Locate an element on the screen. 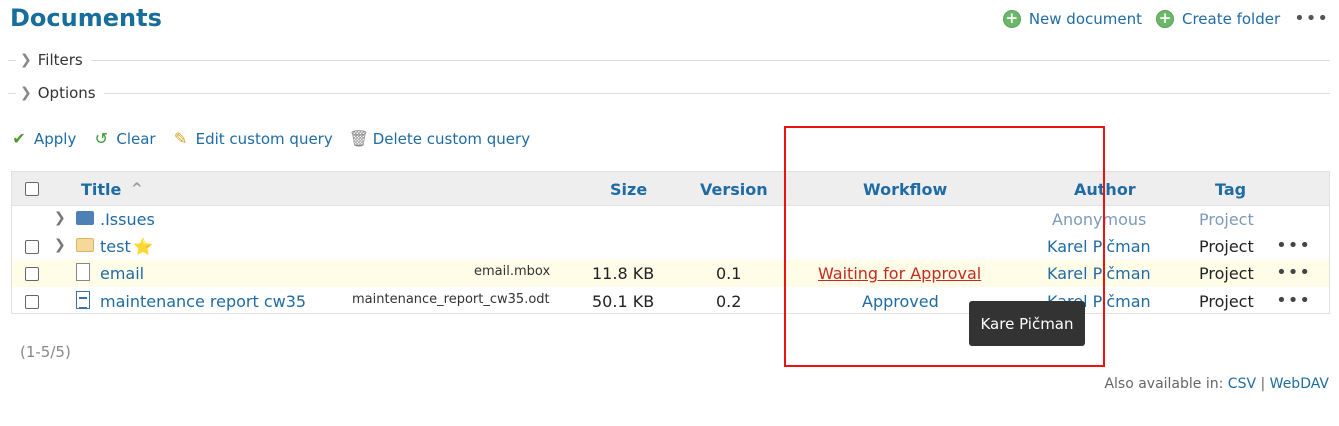 The height and width of the screenshot is (426, 1339). filters-section-toggle: ❯ Filters is located at coordinates (669, 60).